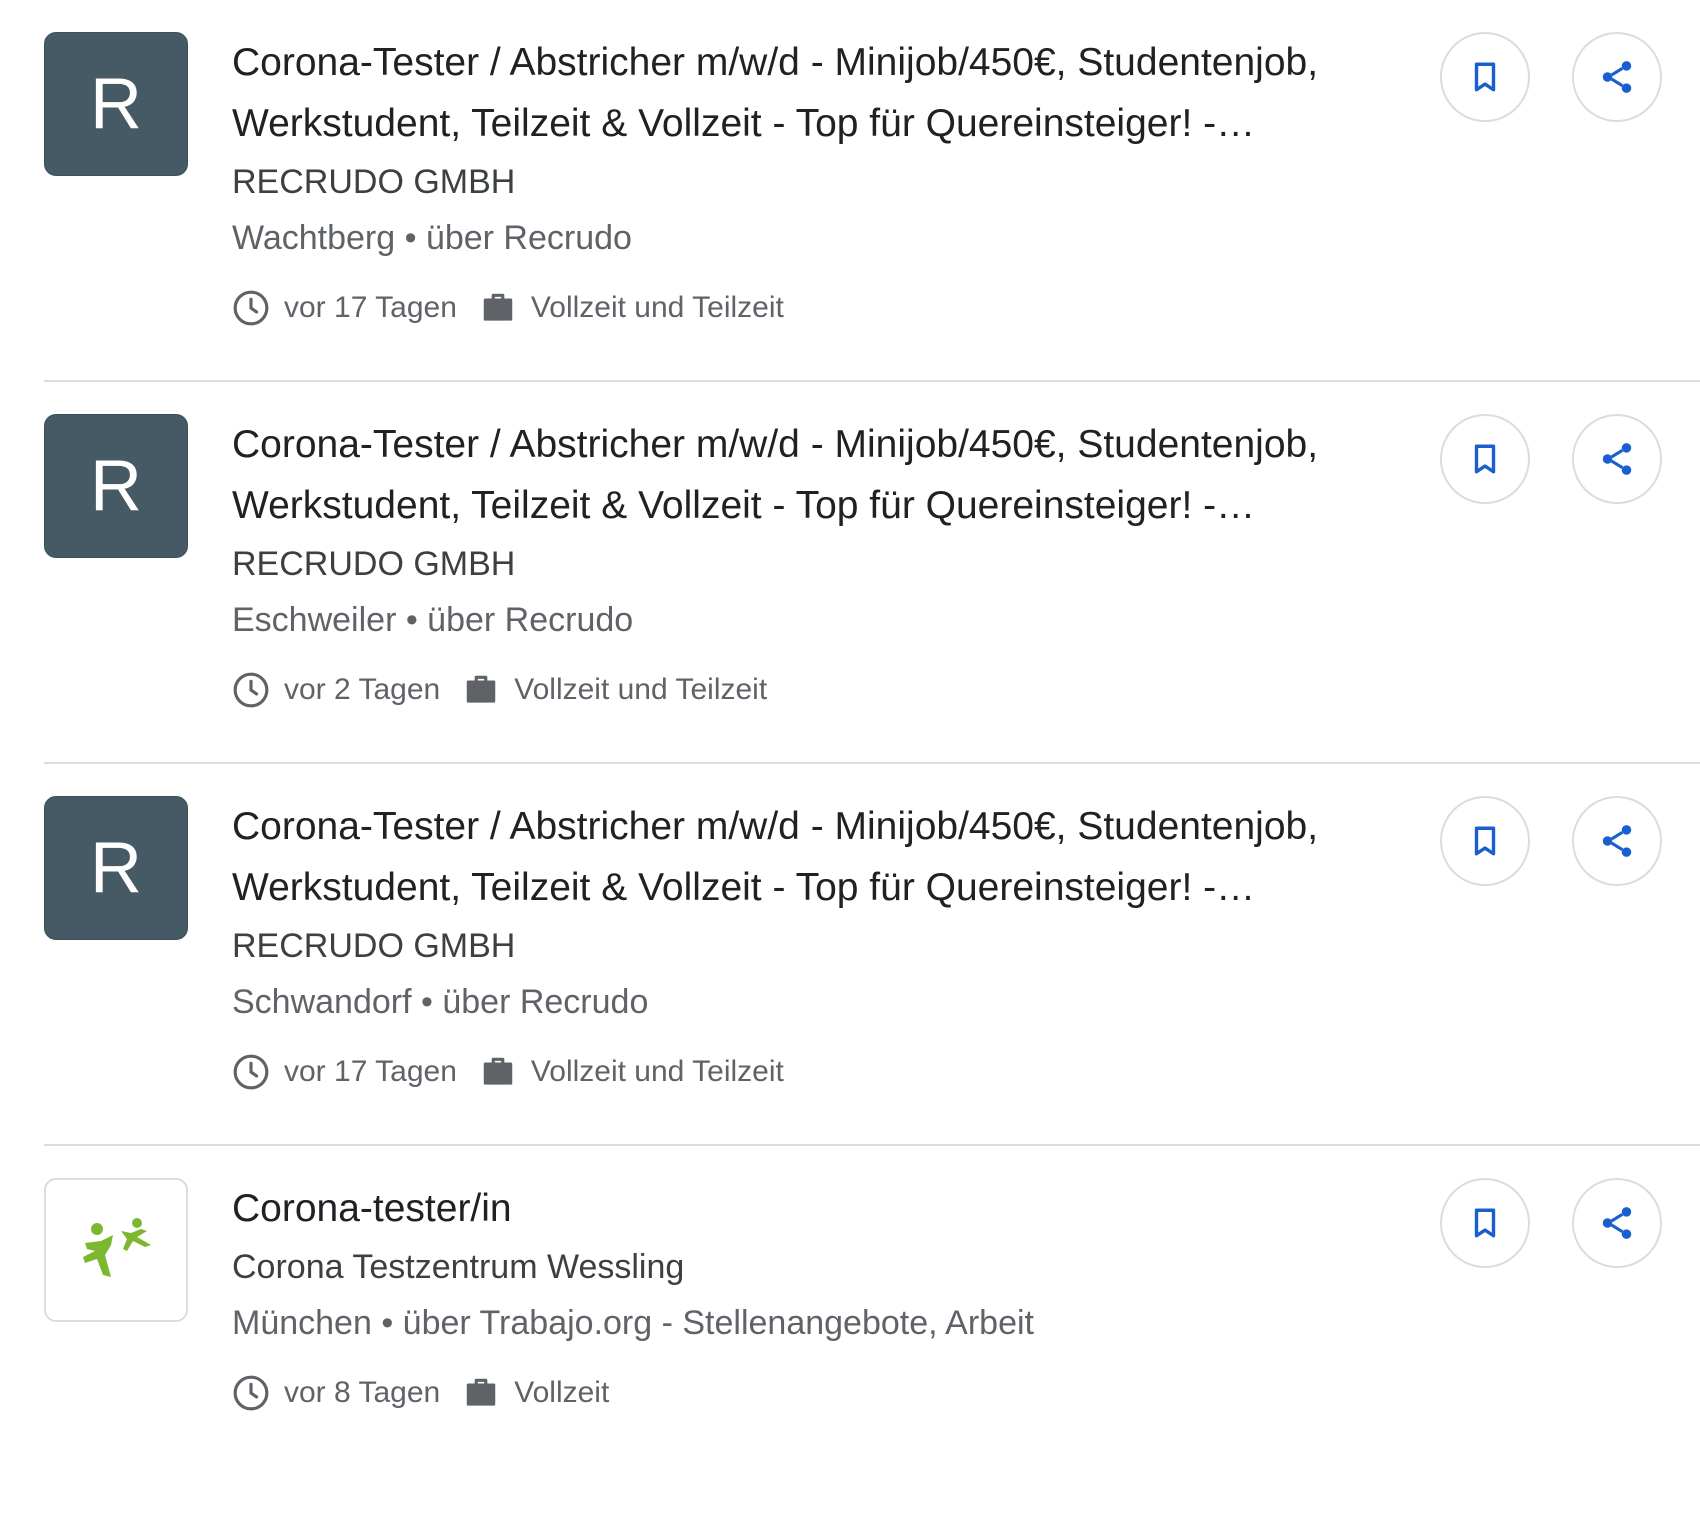 This screenshot has width=1700, height=1528. I want to click on job-meta: vor 2 Tagen Vollzeit und Teilzeit, so click(822, 690).